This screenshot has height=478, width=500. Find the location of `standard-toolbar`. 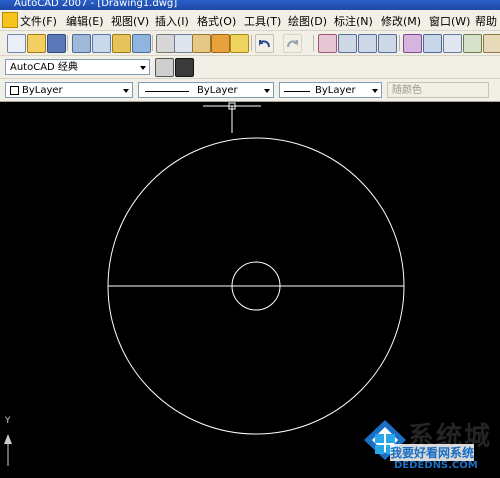

standard-toolbar is located at coordinates (250, 43).